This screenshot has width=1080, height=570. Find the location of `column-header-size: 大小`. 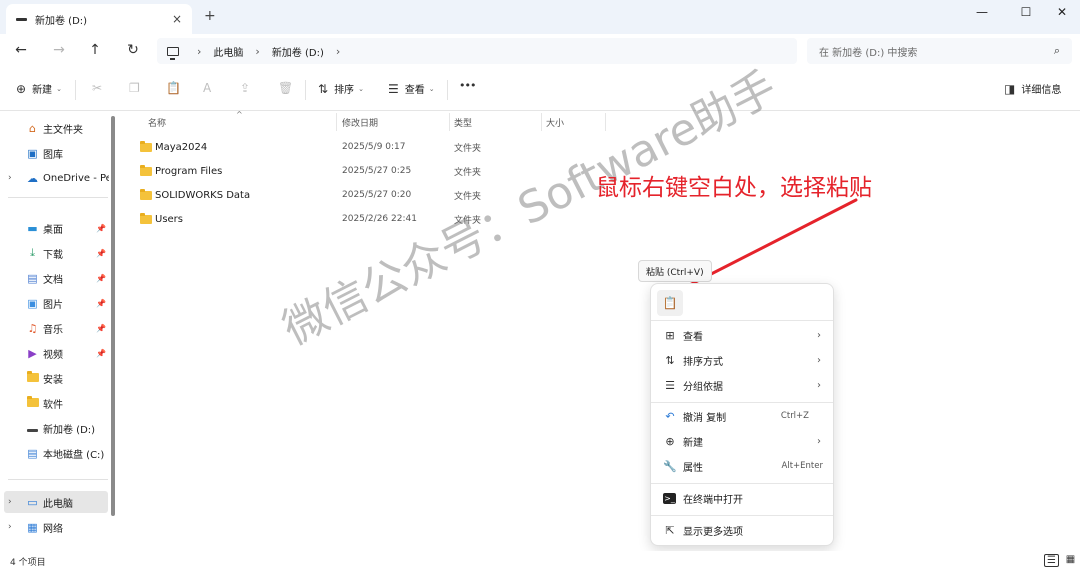

column-header-size: 大小 is located at coordinates (555, 122).